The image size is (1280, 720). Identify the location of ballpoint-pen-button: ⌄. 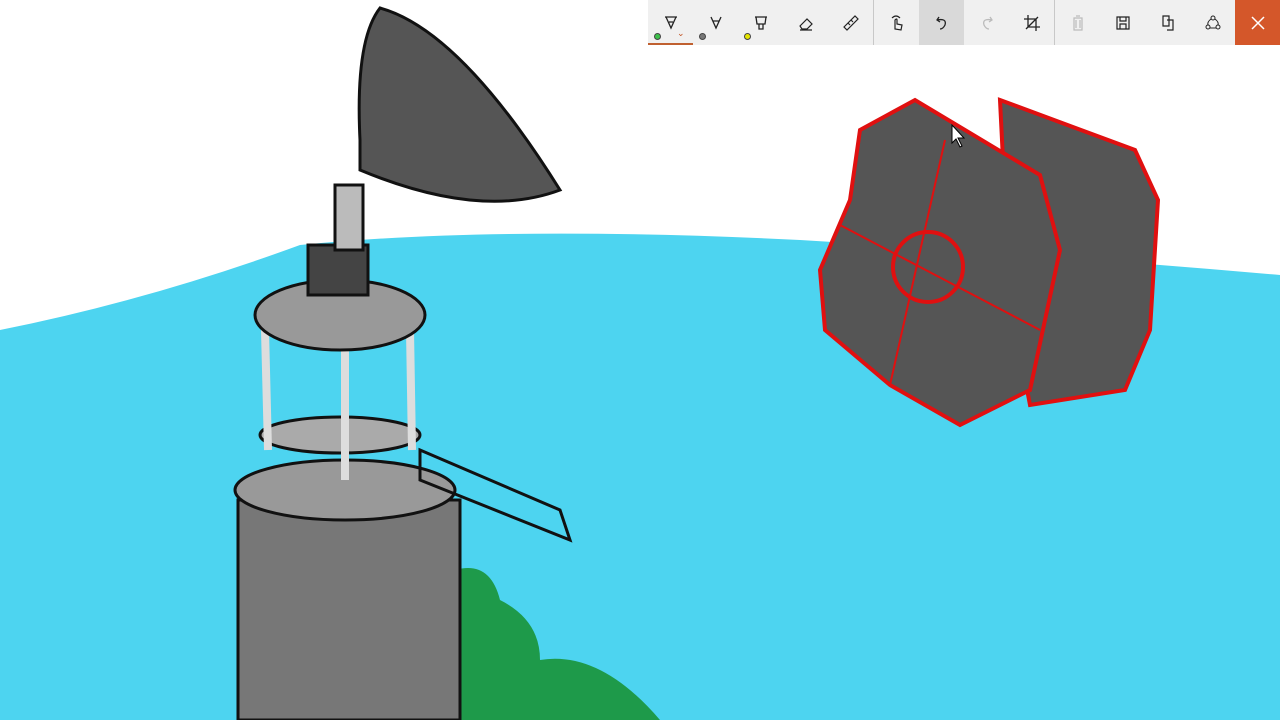
(670, 22).